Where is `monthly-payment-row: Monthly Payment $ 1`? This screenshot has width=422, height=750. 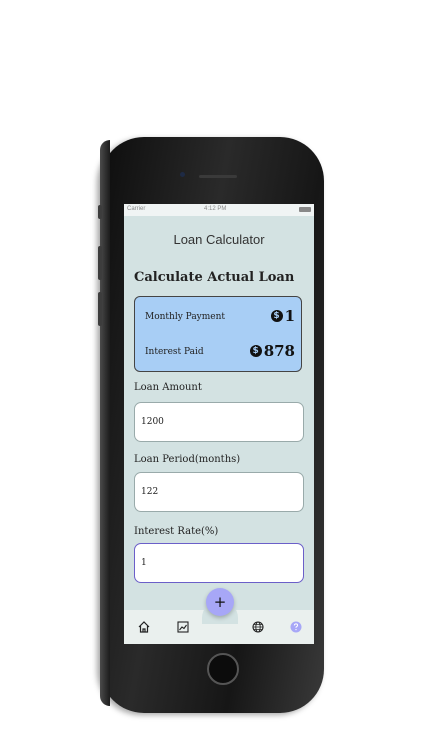
monthly-payment-row: Monthly Payment $ 1 is located at coordinates (220, 318).